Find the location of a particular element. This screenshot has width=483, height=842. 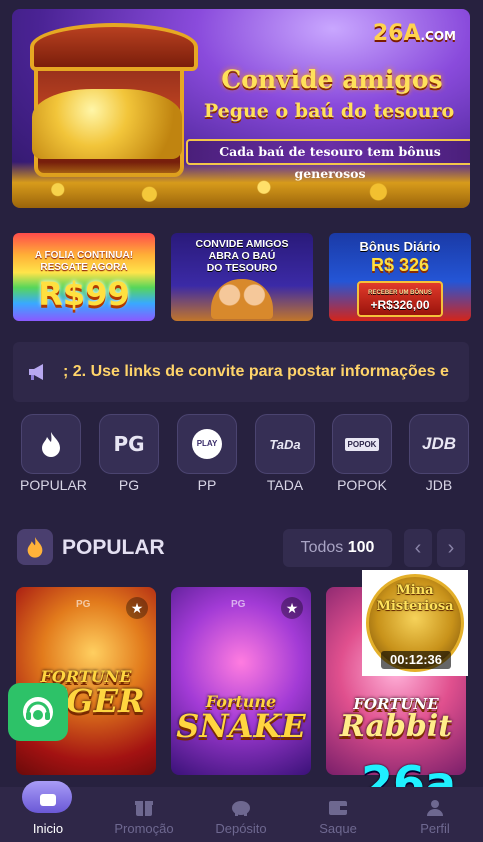

nav-label: Depósito is located at coordinates (241, 828).